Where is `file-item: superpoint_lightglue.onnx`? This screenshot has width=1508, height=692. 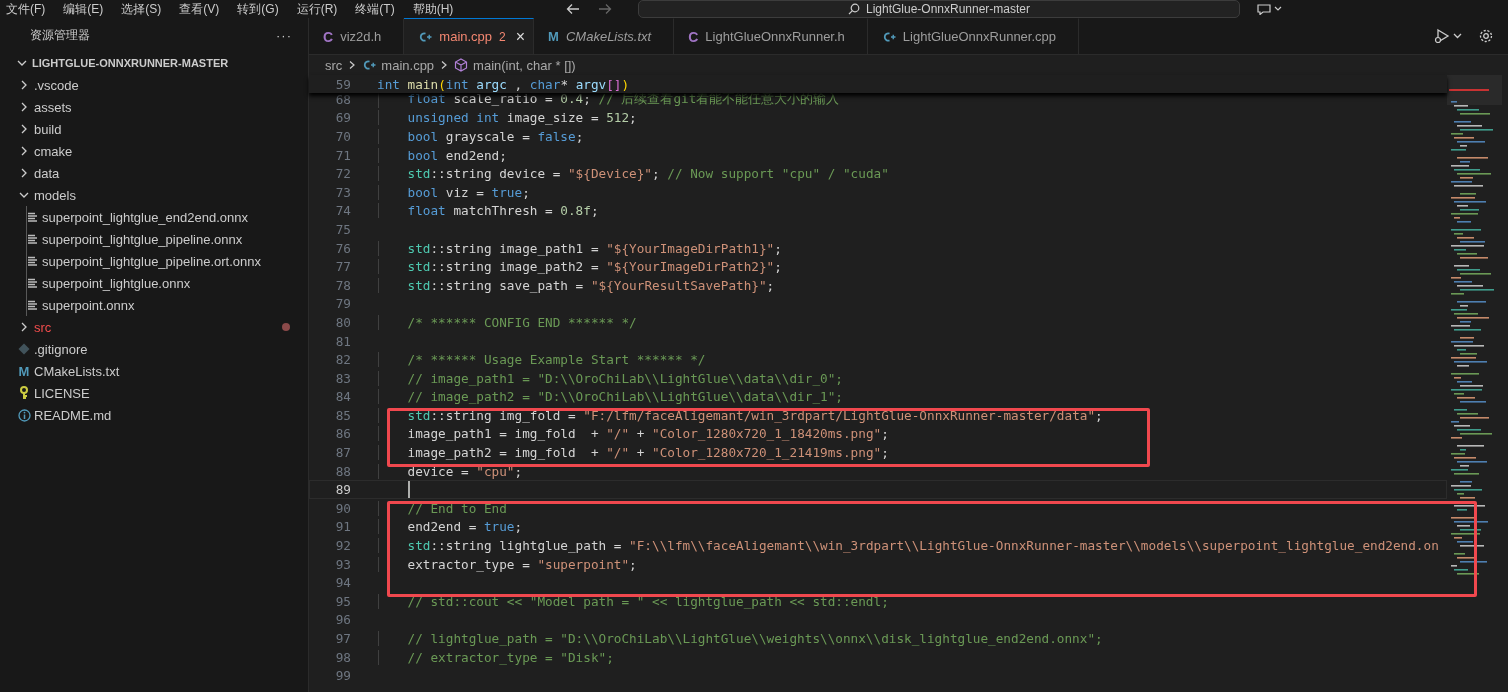 file-item: superpoint_lightglue.onnx is located at coordinates (116, 283).